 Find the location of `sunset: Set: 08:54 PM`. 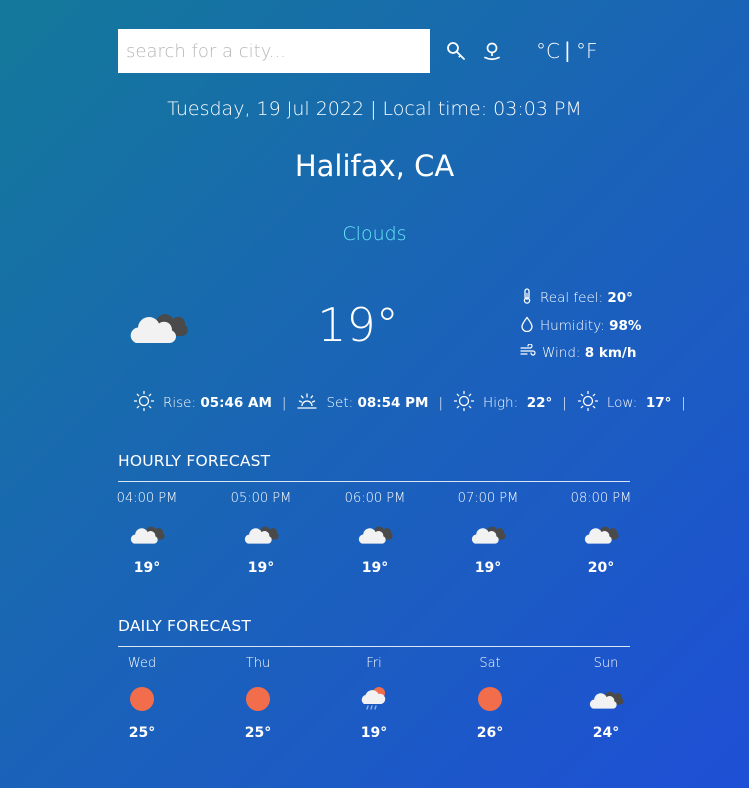

sunset: Set: 08:54 PM is located at coordinates (362, 403).